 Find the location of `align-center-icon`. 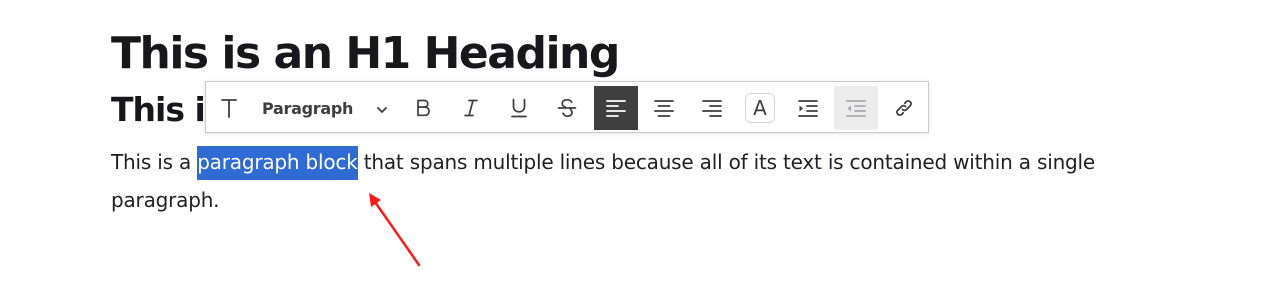

align-center-icon is located at coordinates (664, 108).